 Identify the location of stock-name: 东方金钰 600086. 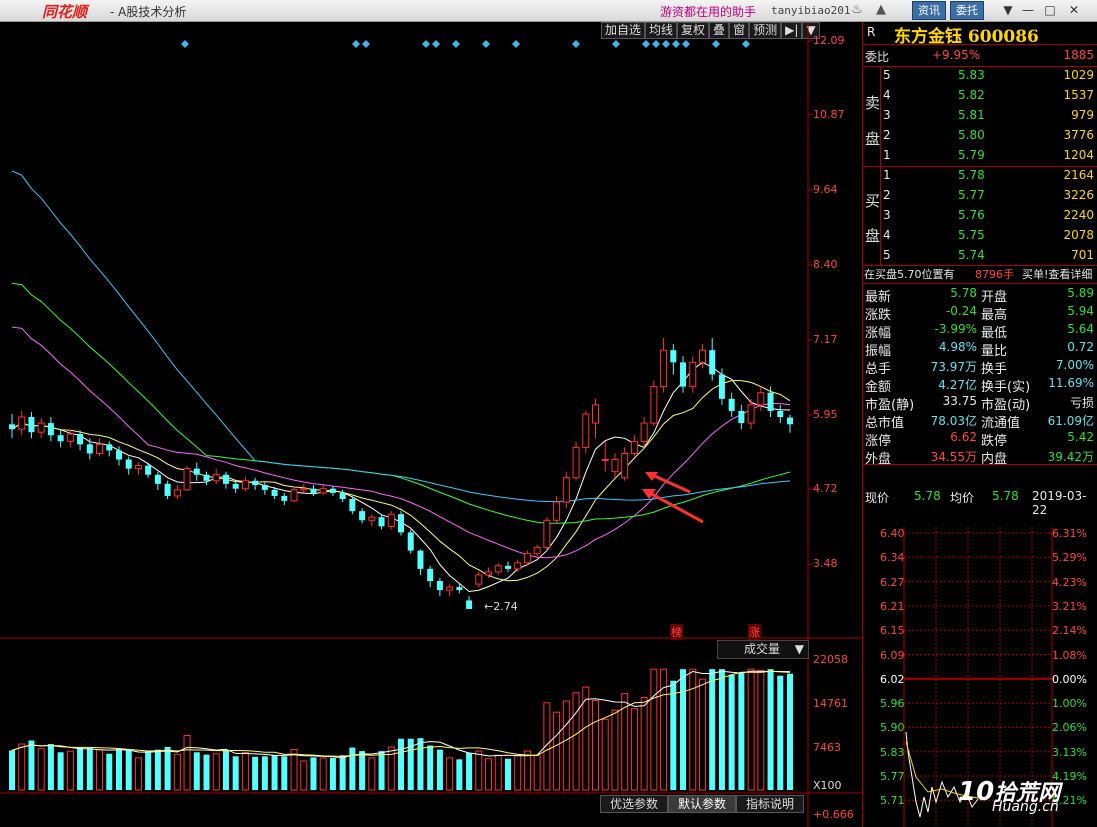
(966, 34).